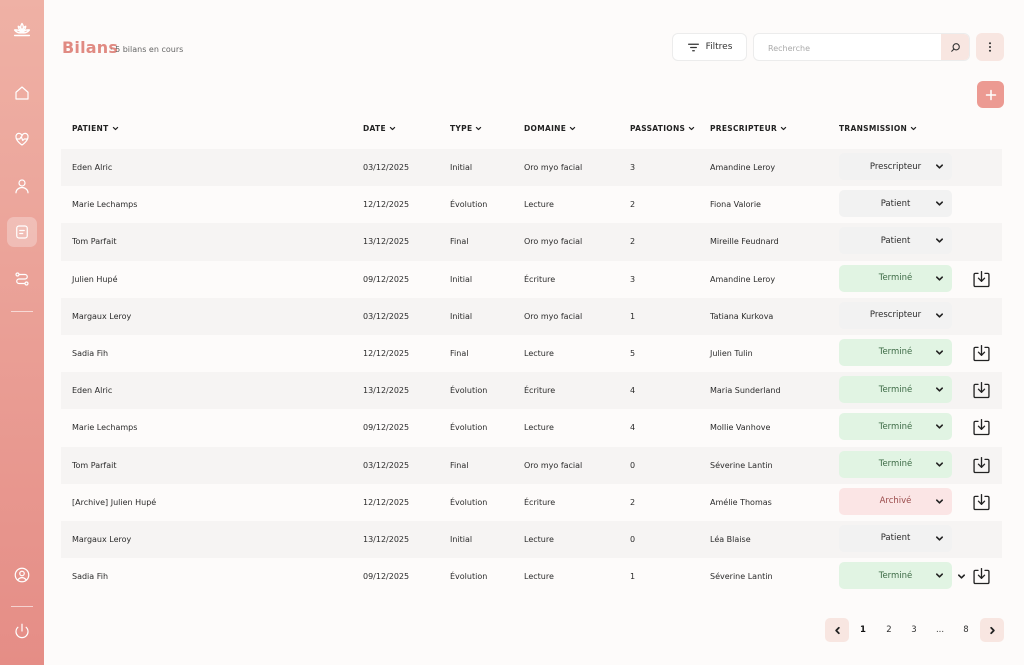  I want to click on user-icon, so click(22, 186).